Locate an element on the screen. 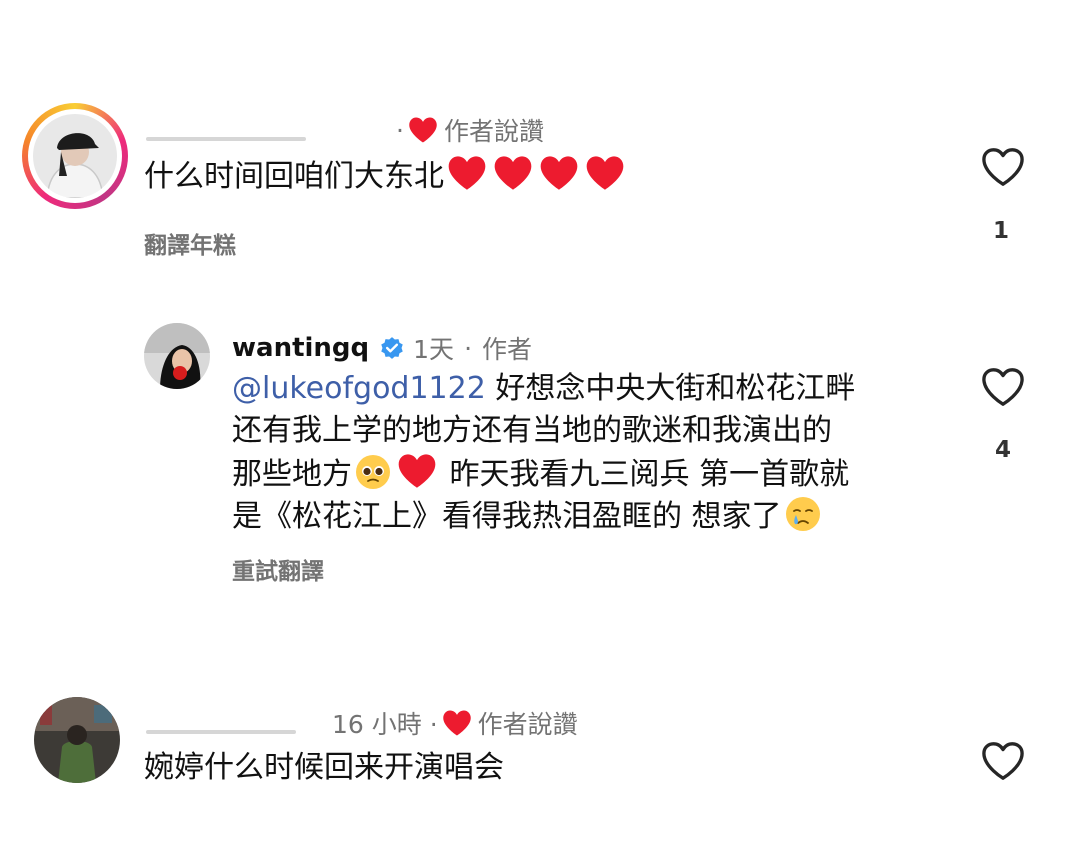 This screenshot has height=865, width=1080. reply-meta: wantingq 1天 · 作者 is located at coordinates (382, 348).